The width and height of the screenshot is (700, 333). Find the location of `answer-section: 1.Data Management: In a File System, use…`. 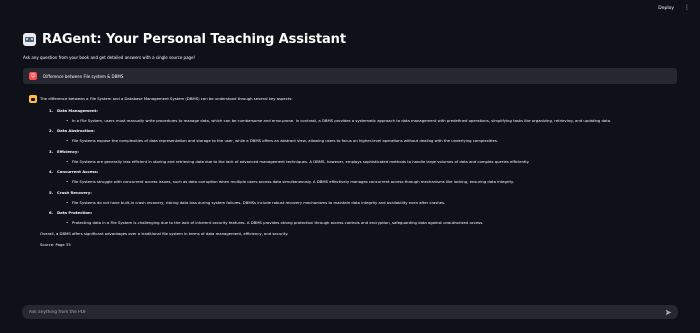

answer-section: 1.Data Management: In a File System, use… is located at coordinates (360, 115).